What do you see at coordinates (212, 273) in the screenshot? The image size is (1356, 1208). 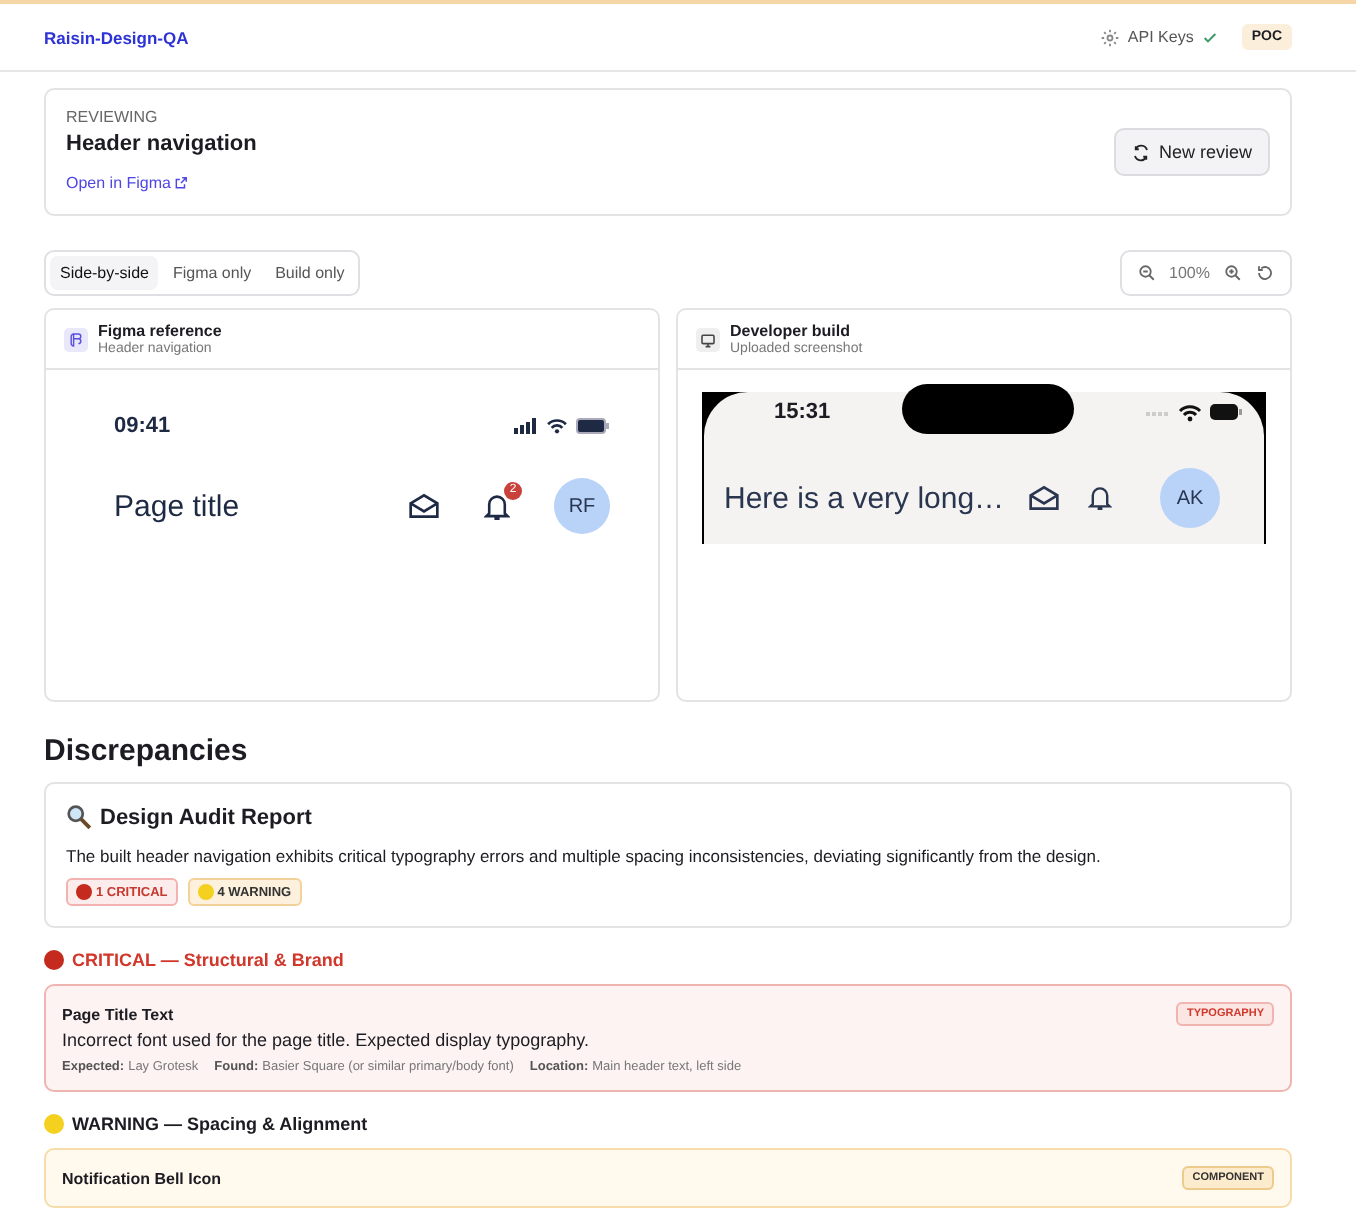 I see `view-mode-tab: Figma only` at bounding box center [212, 273].